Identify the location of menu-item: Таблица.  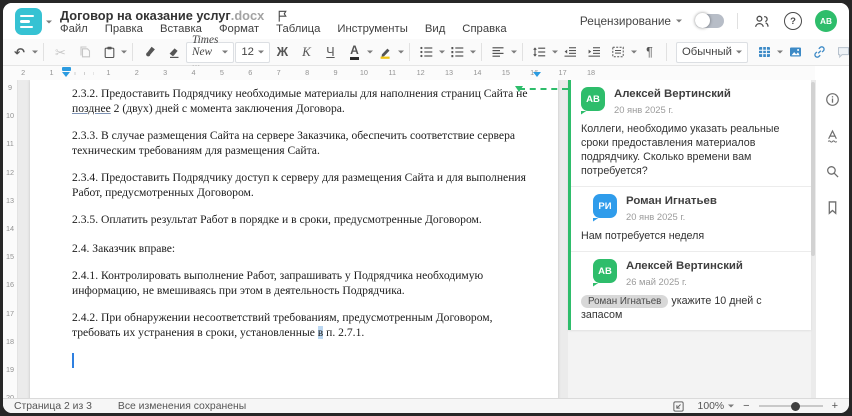
(298, 29).